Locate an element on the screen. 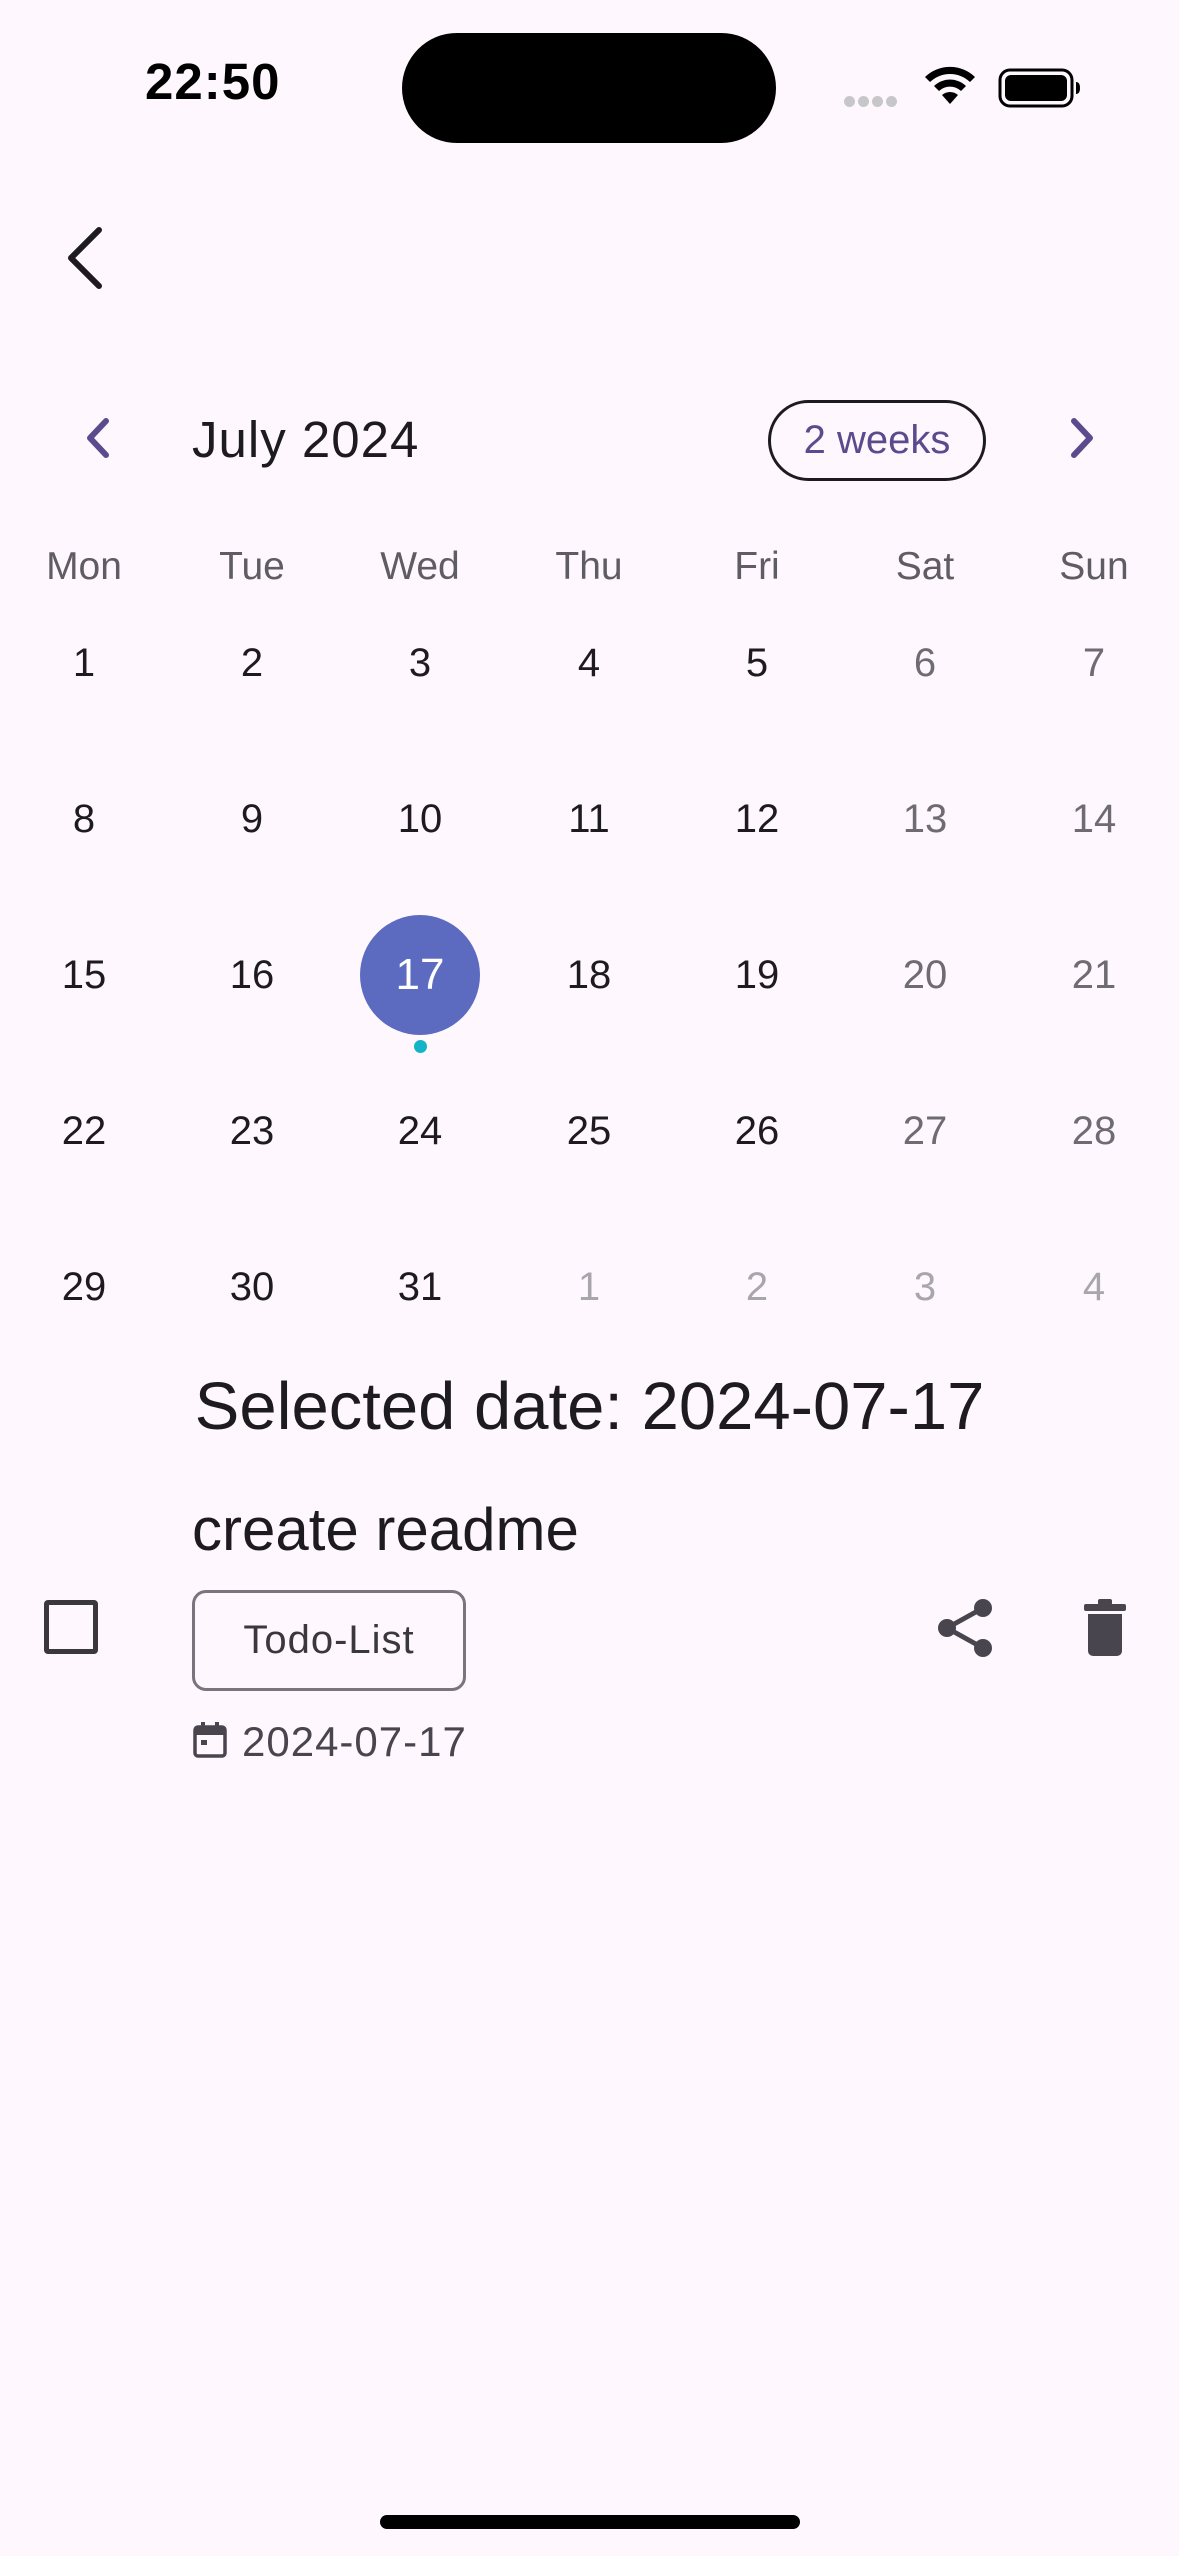  selected-date-label: Selected date: 2024-07-17 is located at coordinates (589, 1406).